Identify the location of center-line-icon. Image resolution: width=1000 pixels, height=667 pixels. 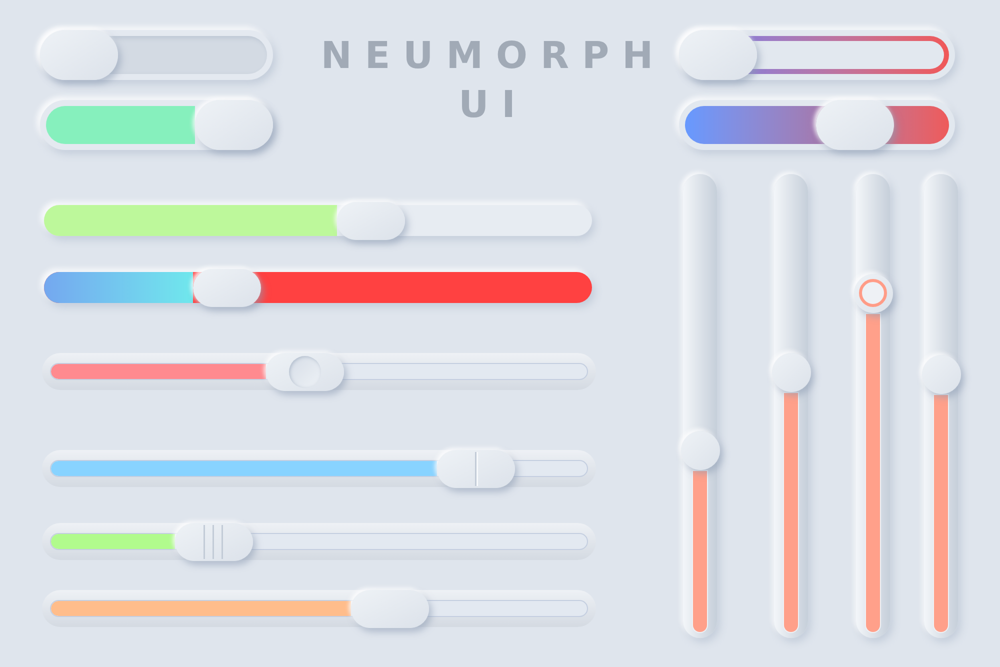
(476, 469).